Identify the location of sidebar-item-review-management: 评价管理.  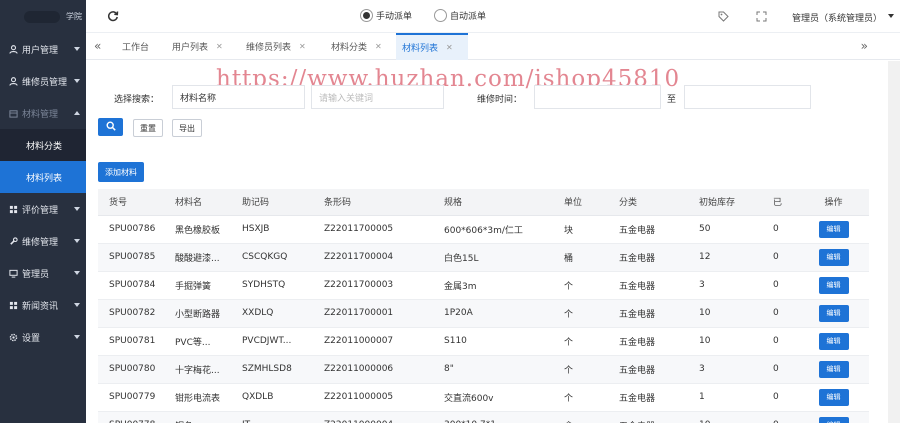
(43, 209).